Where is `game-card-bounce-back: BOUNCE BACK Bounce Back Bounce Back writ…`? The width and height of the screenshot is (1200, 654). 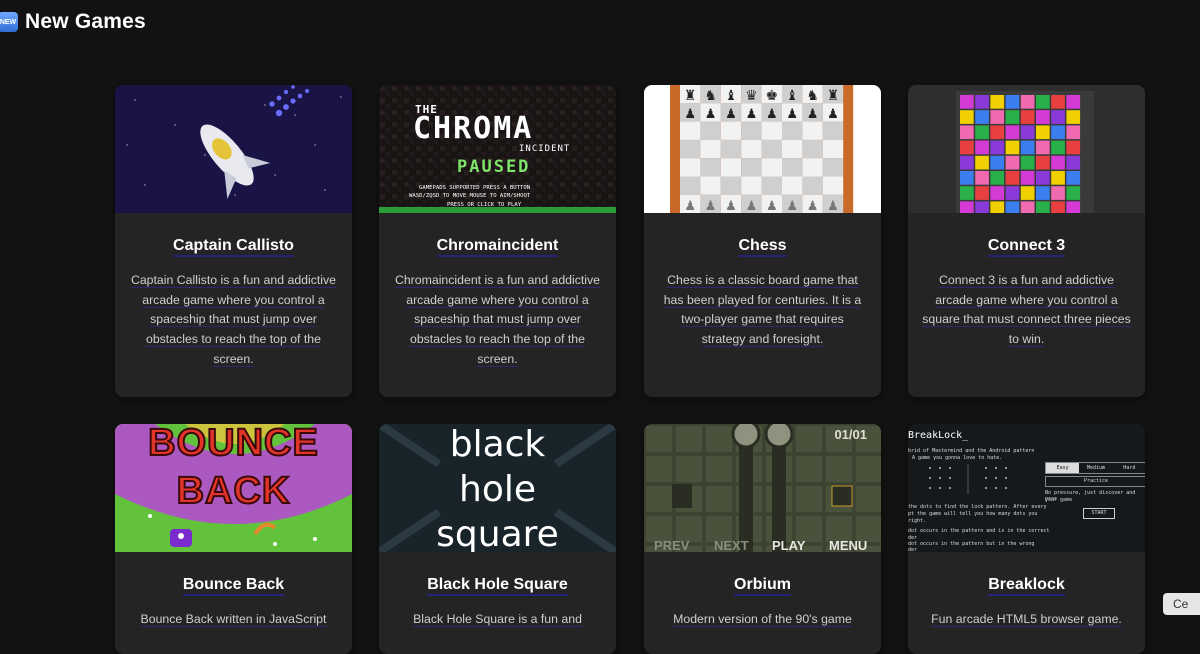 game-card-bounce-back: BOUNCE BACK Bounce Back Bounce Back writ… is located at coordinates (233, 539).